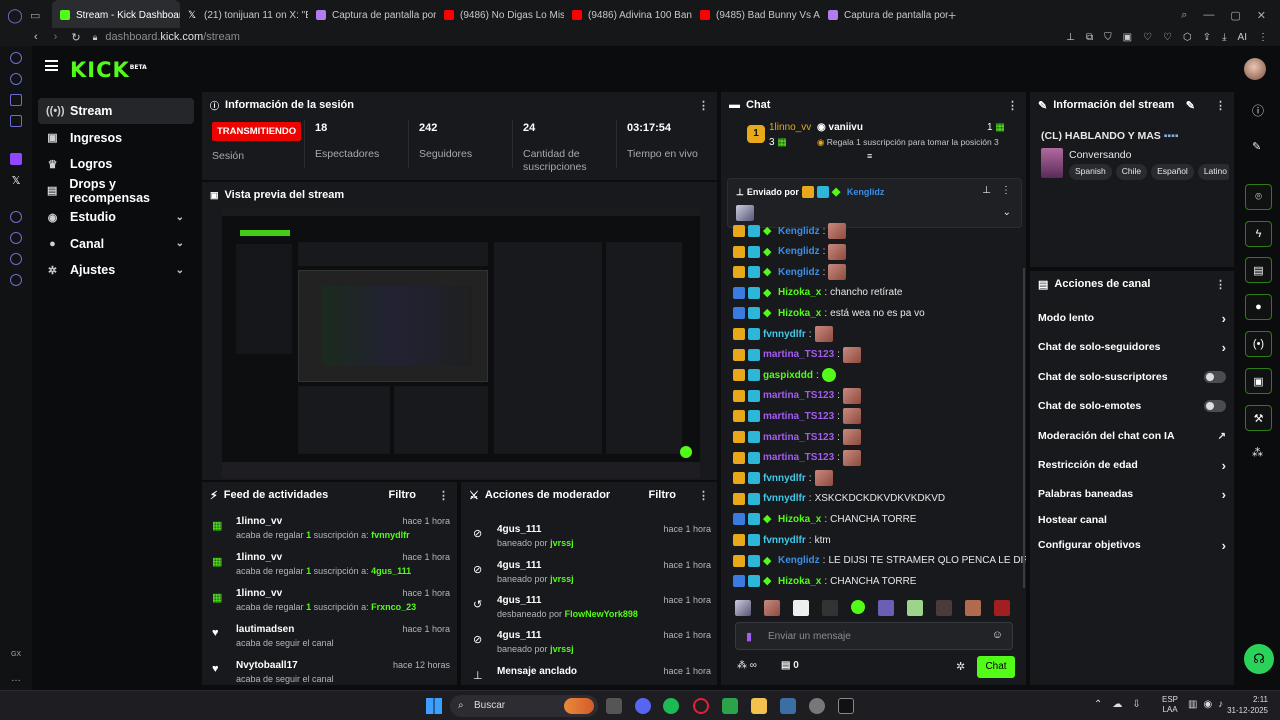 This screenshot has height=720, width=1280. What do you see at coordinates (1007, 212) in the screenshot?
I see `chevron-down-icon: ⌄` at bounding box center [1007, 212].